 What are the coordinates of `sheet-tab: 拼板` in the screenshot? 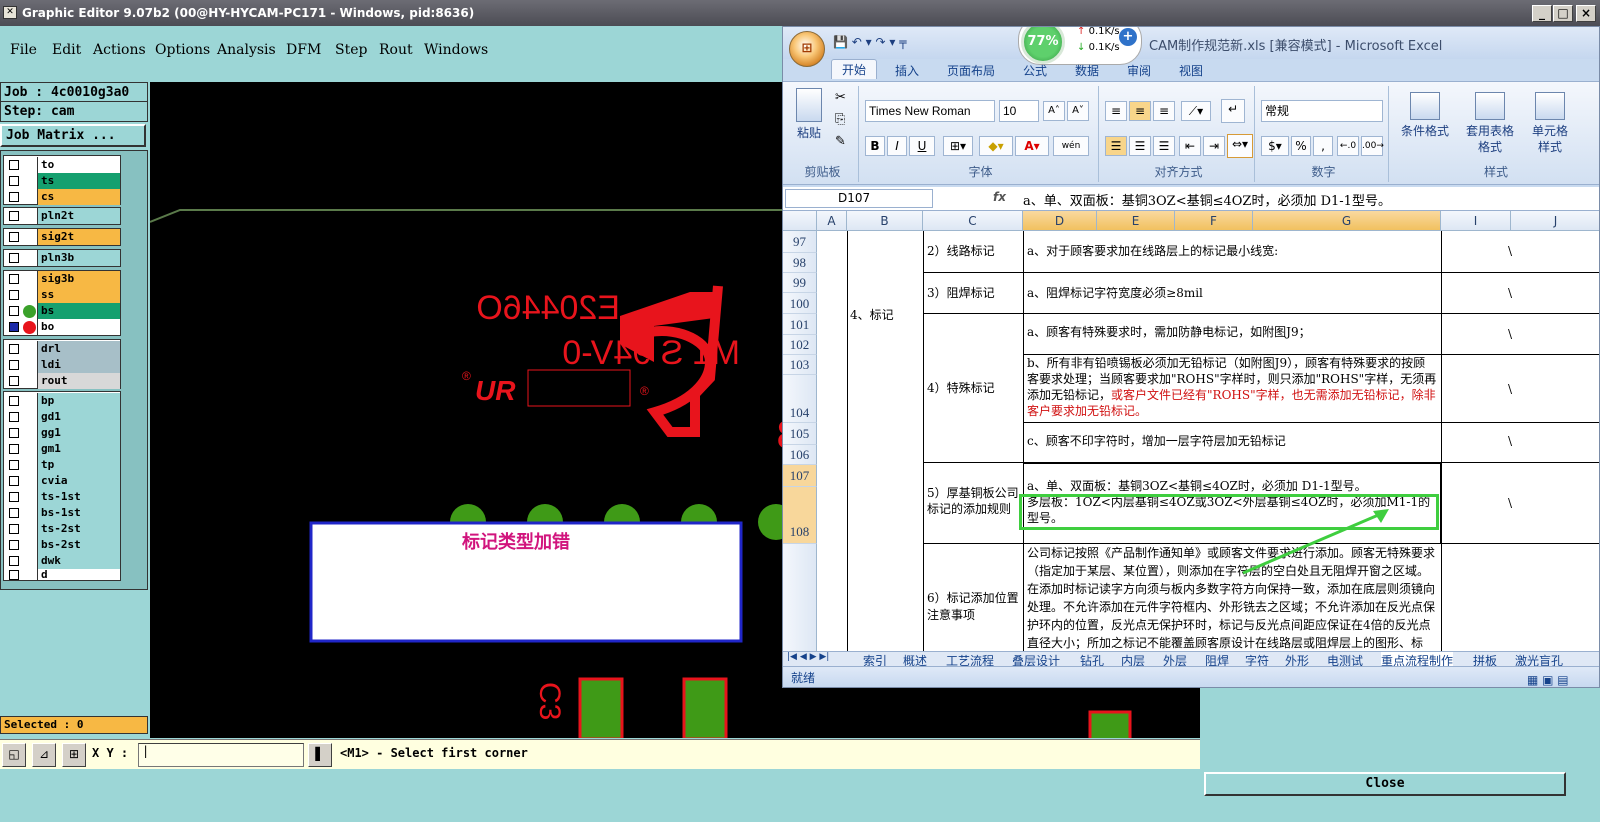 It's located at (1485, 659).